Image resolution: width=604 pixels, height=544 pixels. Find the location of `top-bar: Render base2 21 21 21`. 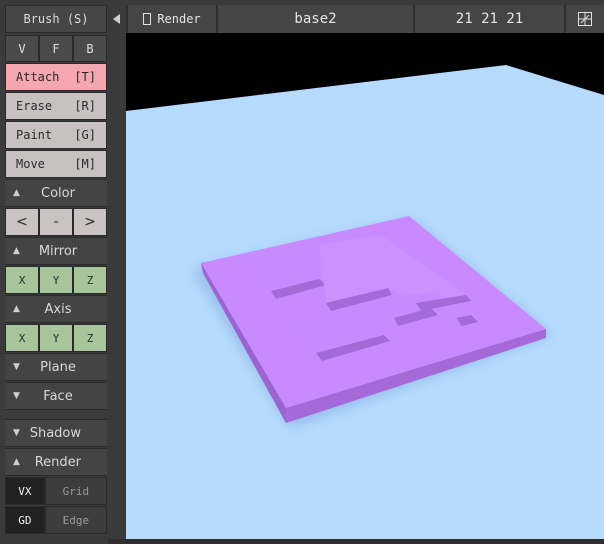

top-bar: Render base2 21 21 21 is located at coordinates (356, 19).